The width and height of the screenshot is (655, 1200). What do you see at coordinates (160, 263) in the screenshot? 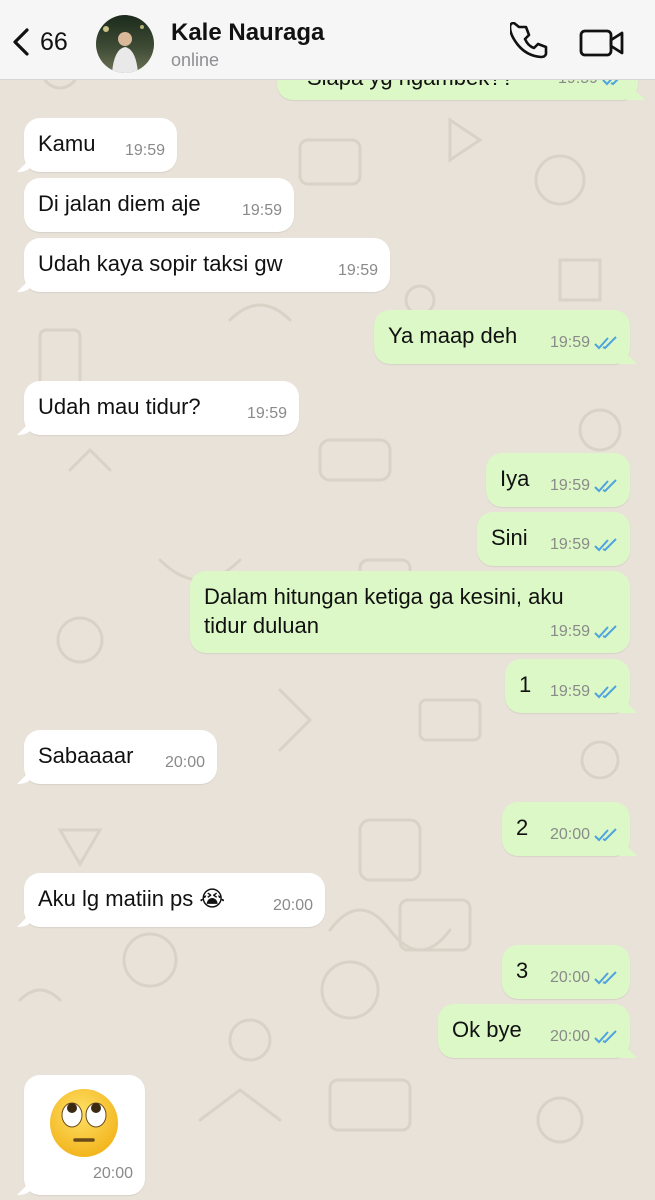
I see `message-text: Udah kaya sopir taksi gw` at bounding box center [160, 263].